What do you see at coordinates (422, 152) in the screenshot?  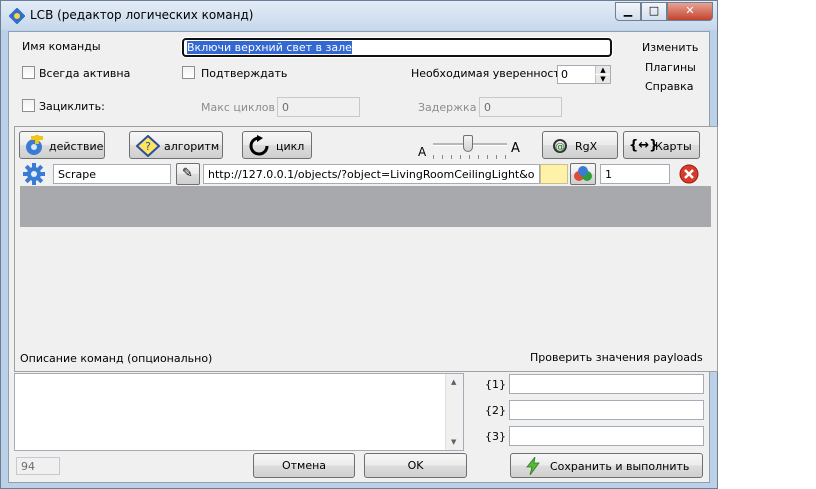 I see `slider-min-label: A` at bounding box center [422, 152].